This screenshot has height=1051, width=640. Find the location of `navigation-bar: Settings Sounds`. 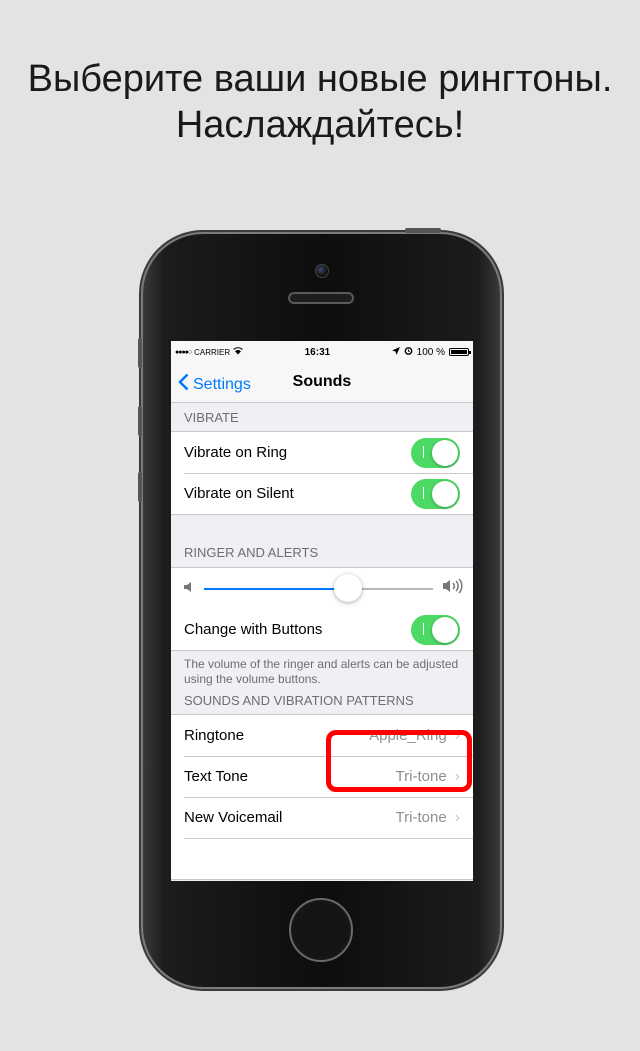

navigation-bar: Settings Sounds is located at coordinates (322, 383).